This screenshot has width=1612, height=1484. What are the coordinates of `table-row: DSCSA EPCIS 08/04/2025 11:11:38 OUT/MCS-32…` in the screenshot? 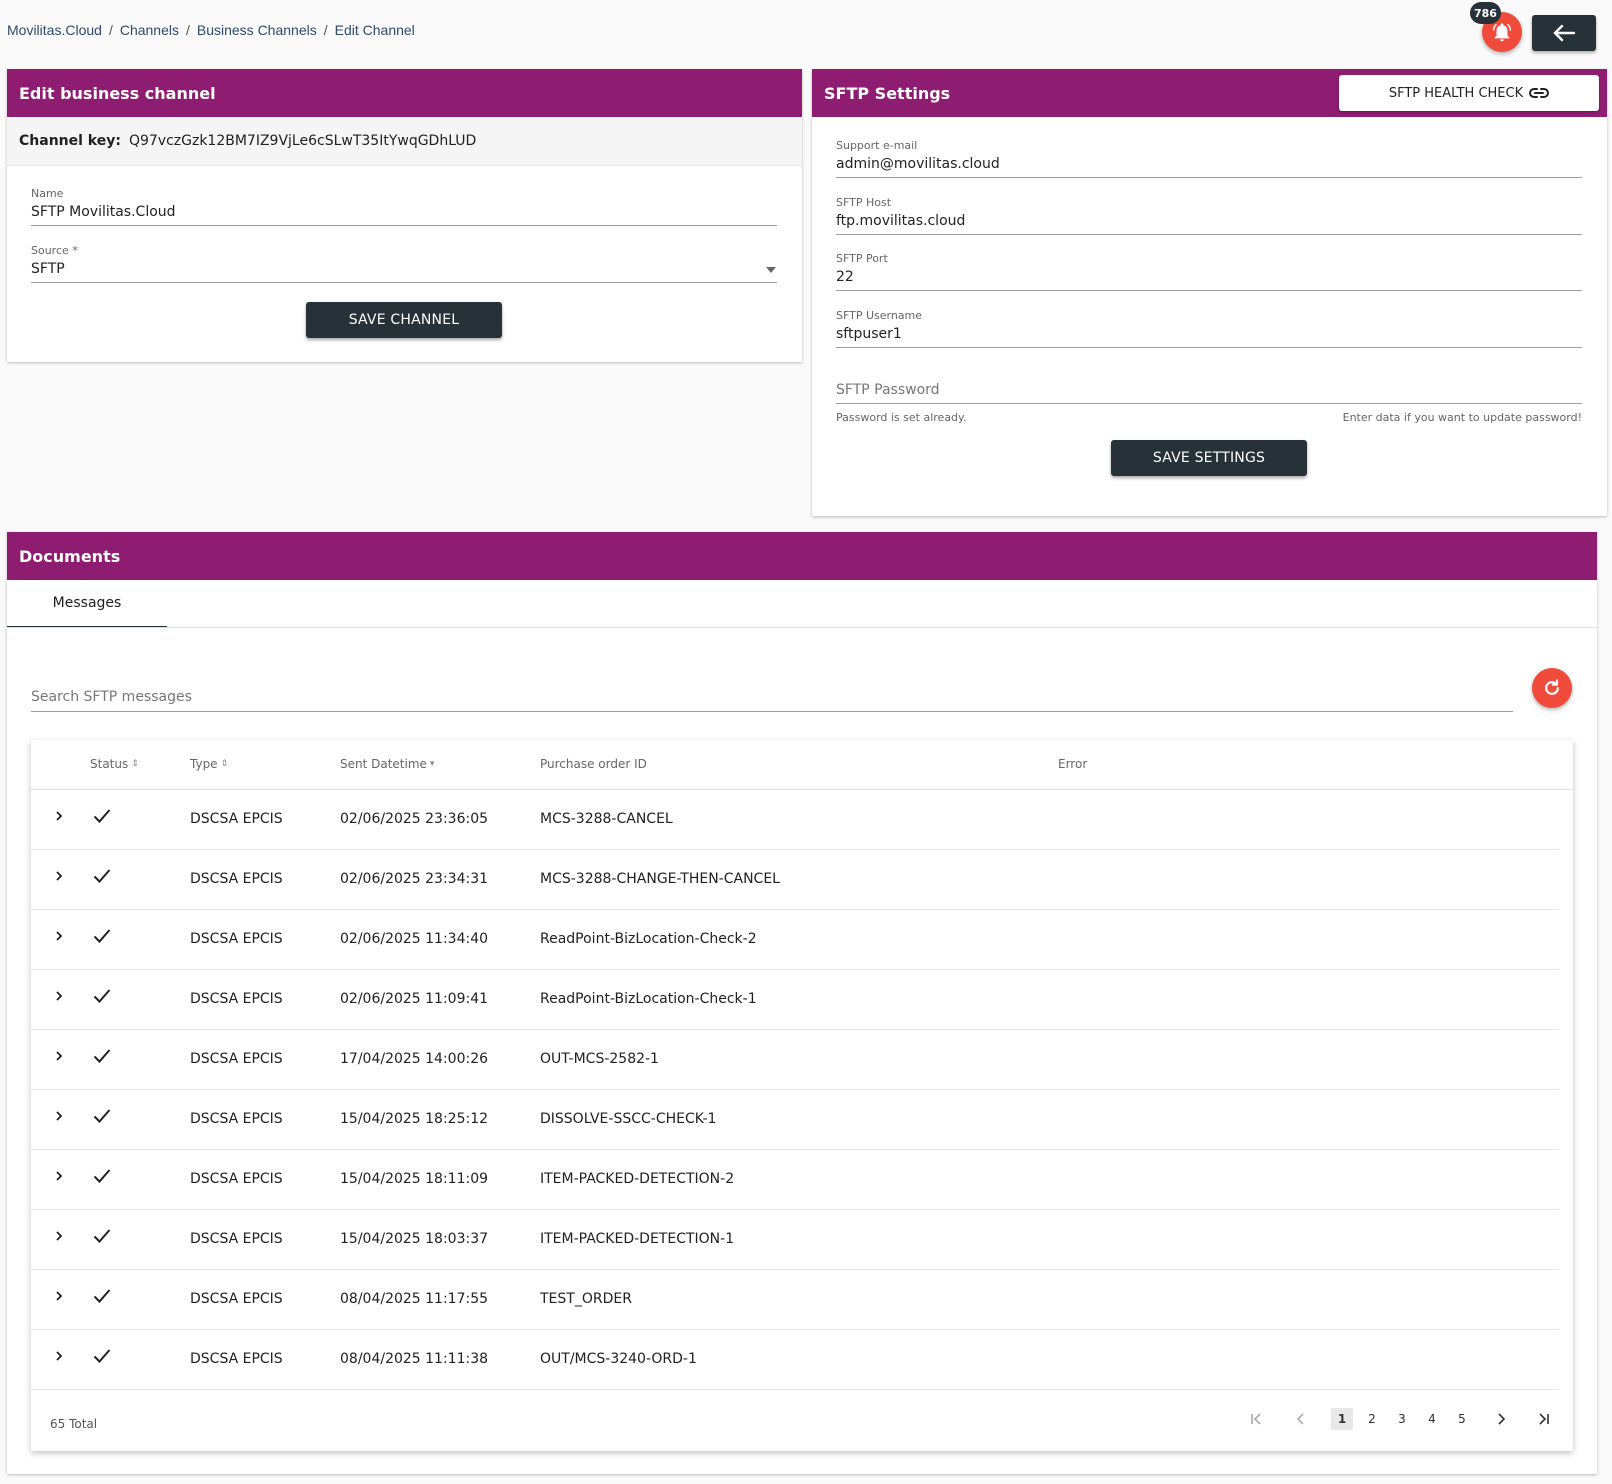 It's located at (795, 1360).